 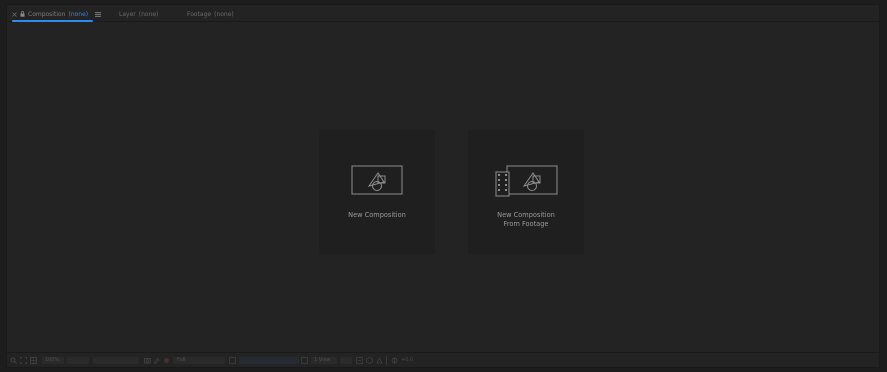 I want to click on tab-composition: Composition (none), so click(x=57, y=15).